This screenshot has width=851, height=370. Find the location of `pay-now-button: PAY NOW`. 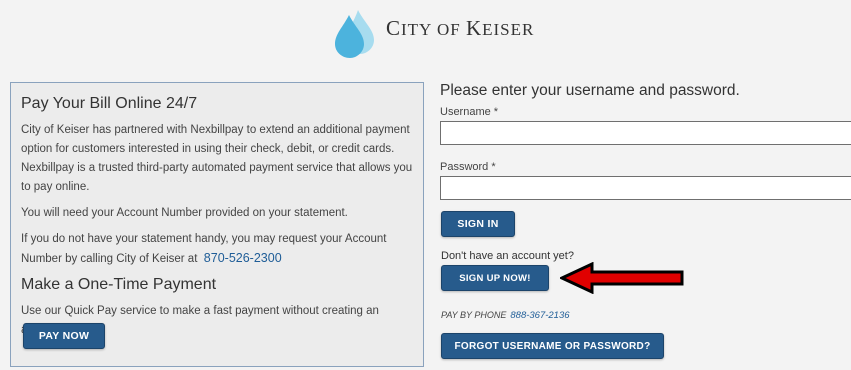

pay-now-button: PAY NOW is located at coordinates (64, 336).